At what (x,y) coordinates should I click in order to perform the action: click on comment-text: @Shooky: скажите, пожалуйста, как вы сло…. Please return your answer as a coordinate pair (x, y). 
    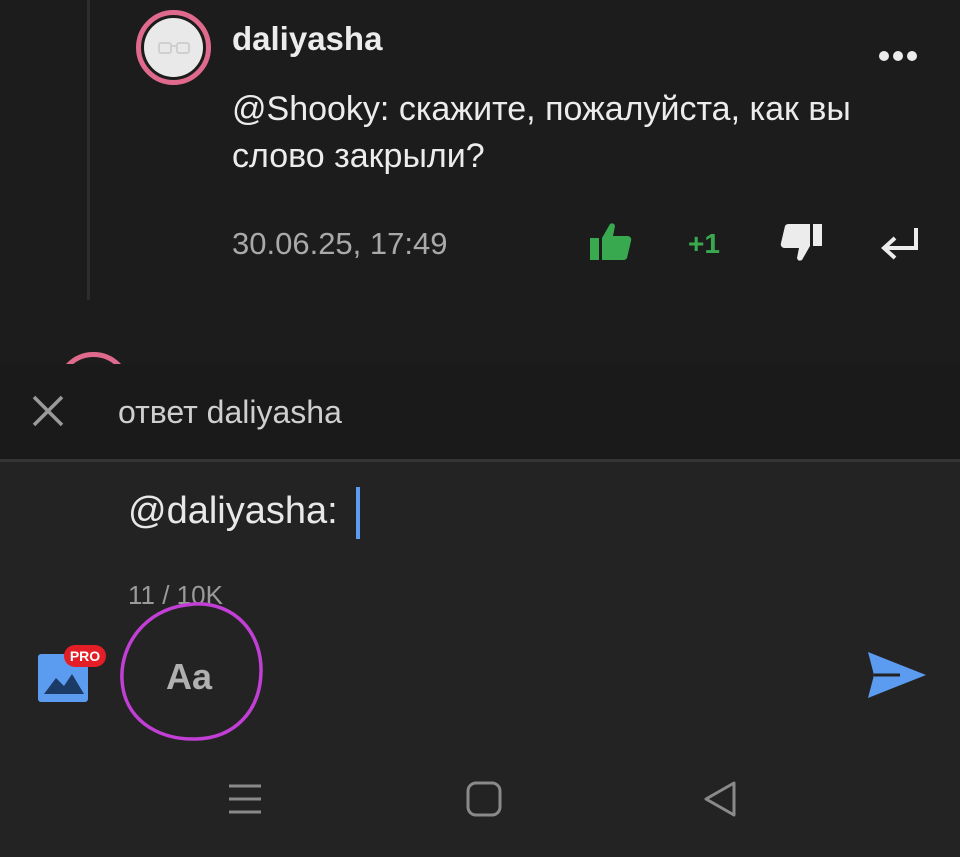
    Looking at the image, I should click on (541, 132).